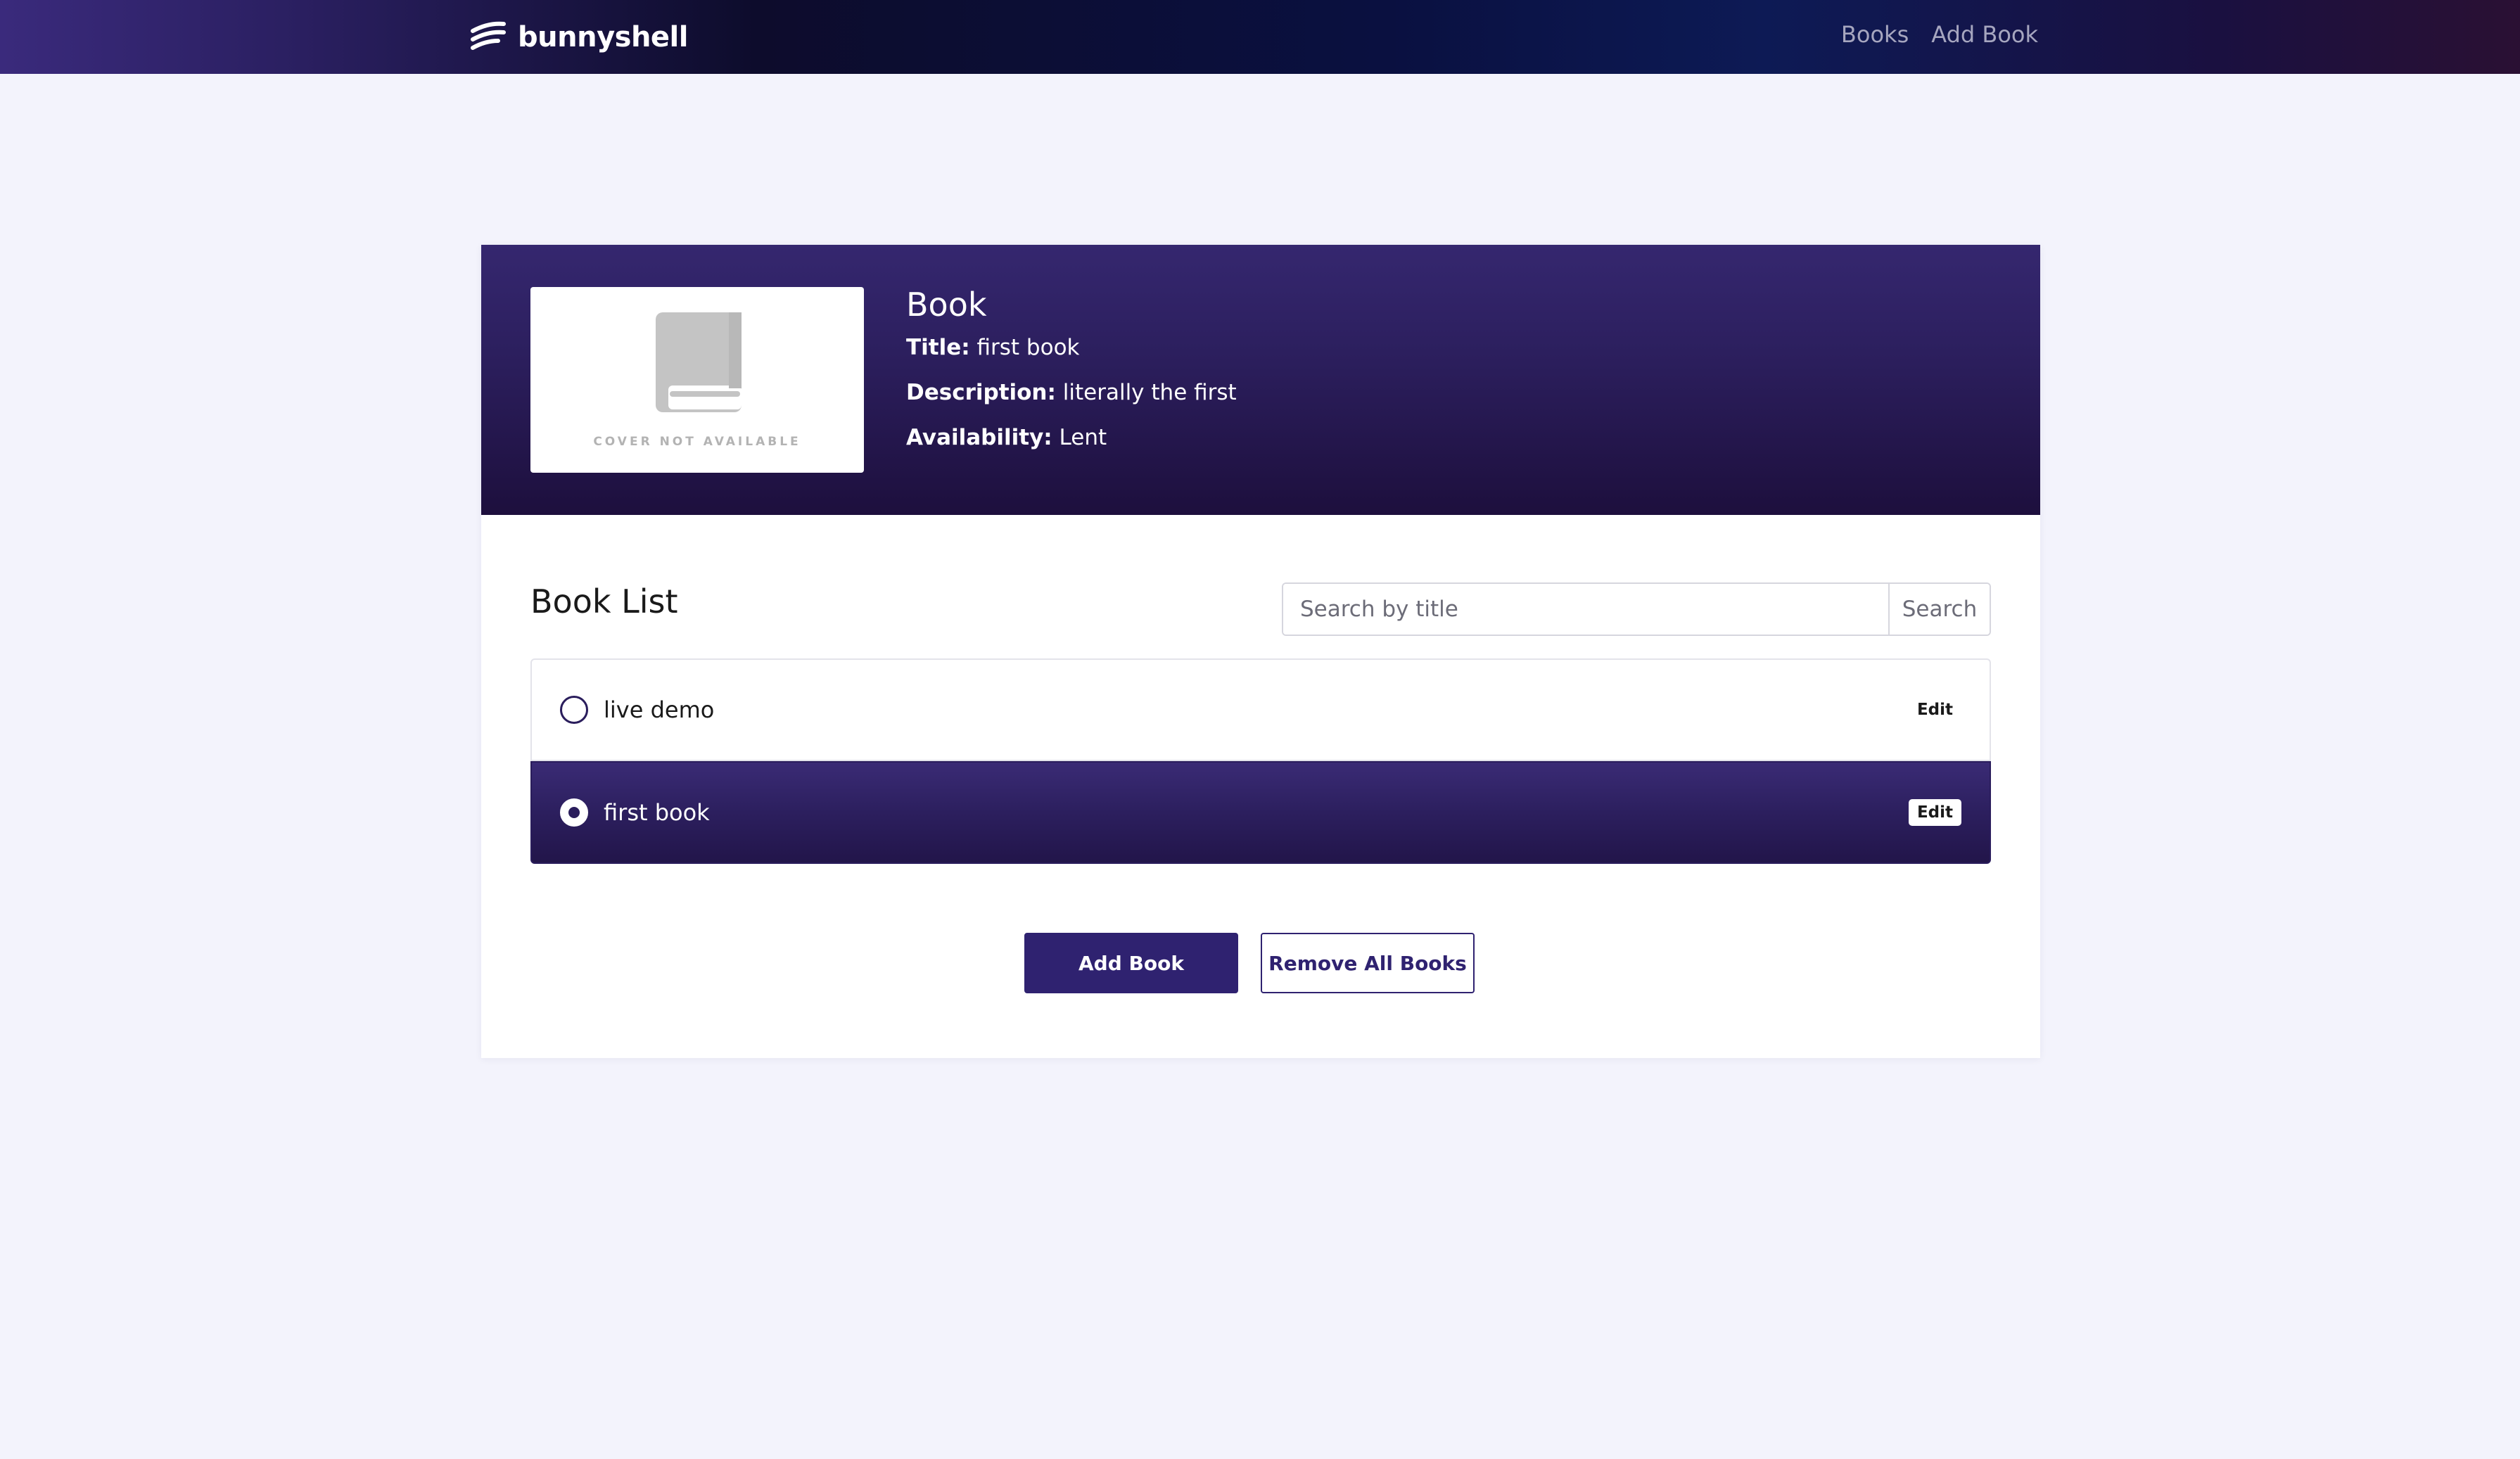  What do you see at coordinates (981, 392) in the screenshot?
I see `detail-description-label: Description:` at bounding box center [981, 392].